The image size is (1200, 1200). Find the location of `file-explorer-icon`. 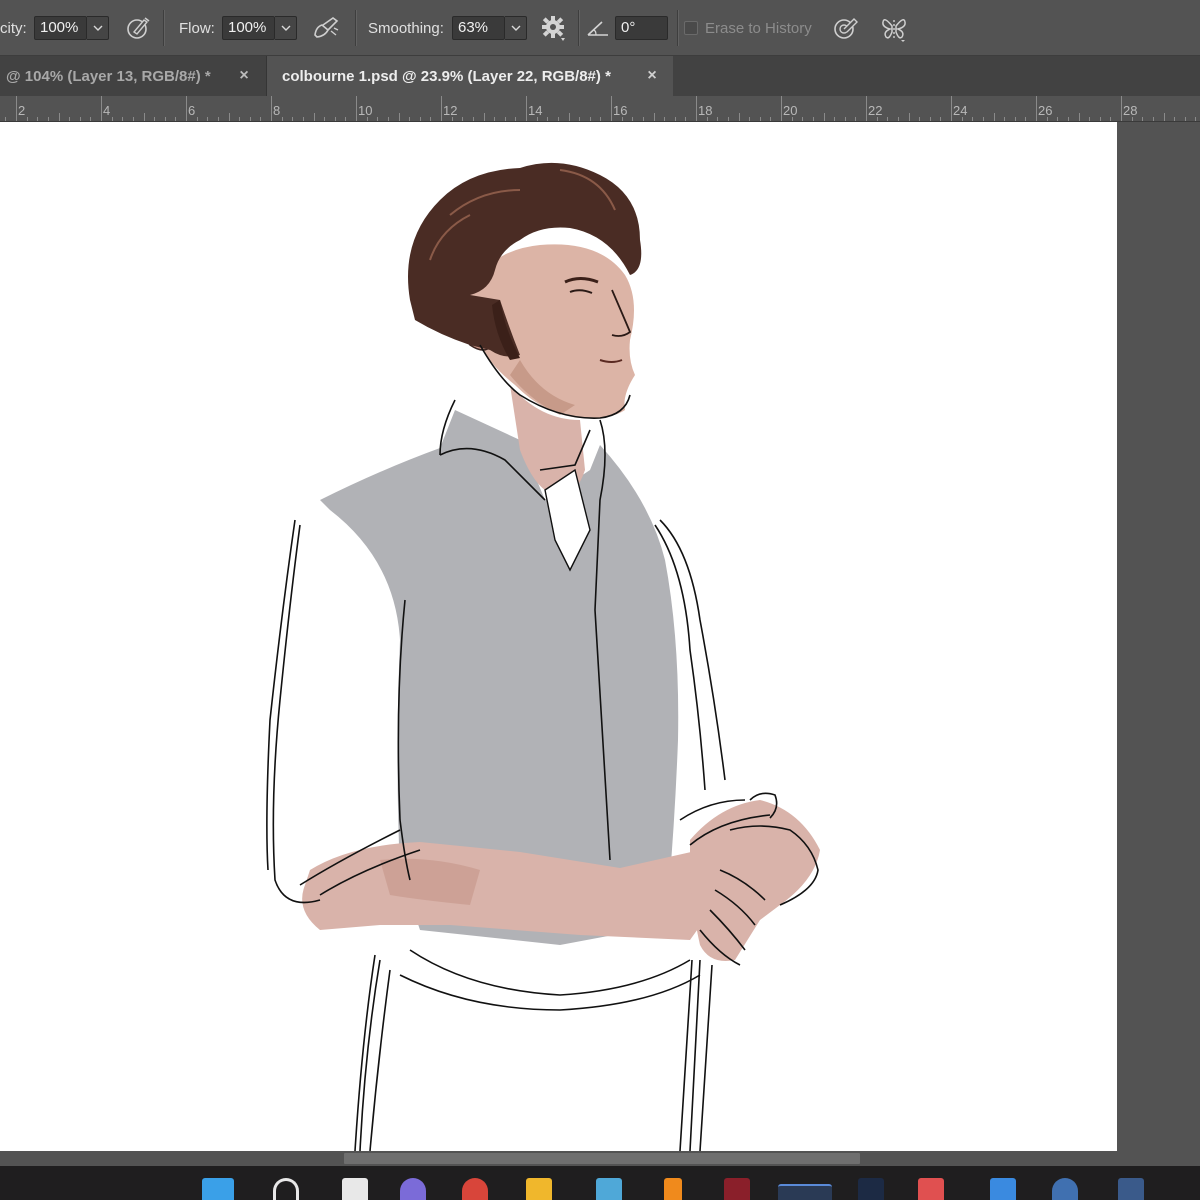

file-explorer-icon is located at coordinates (355, 1189).